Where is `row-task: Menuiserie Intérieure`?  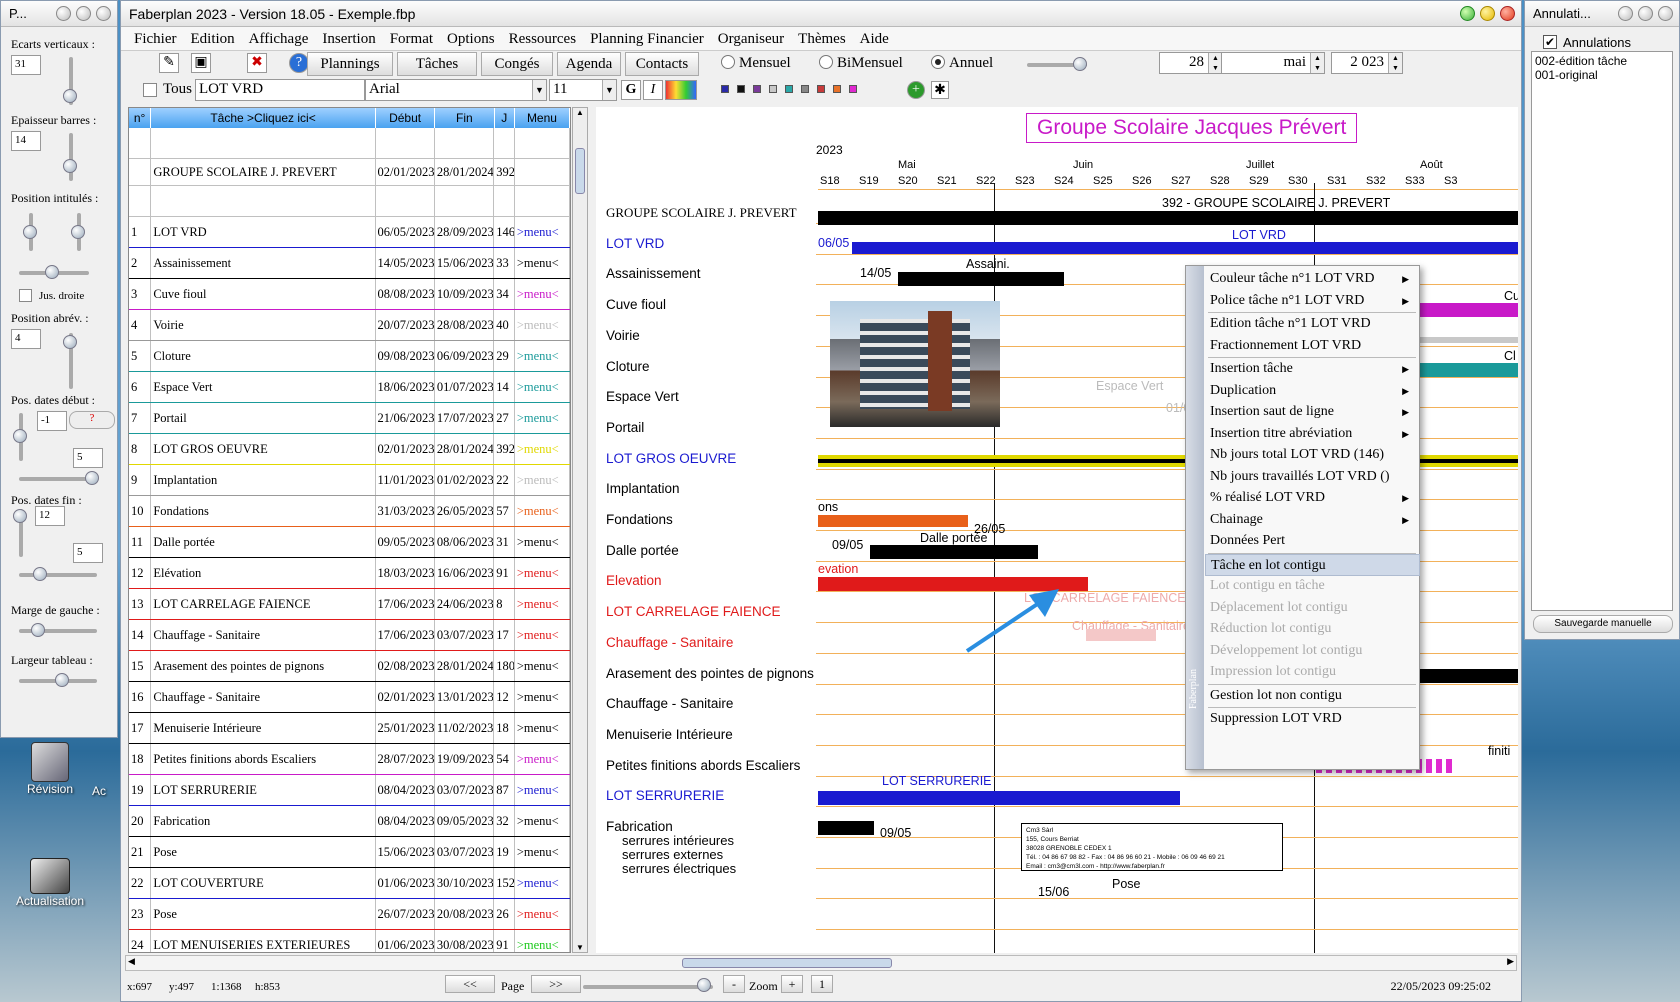
row-task: Menuiserie Intérieure is located at coordinates (263, 728).